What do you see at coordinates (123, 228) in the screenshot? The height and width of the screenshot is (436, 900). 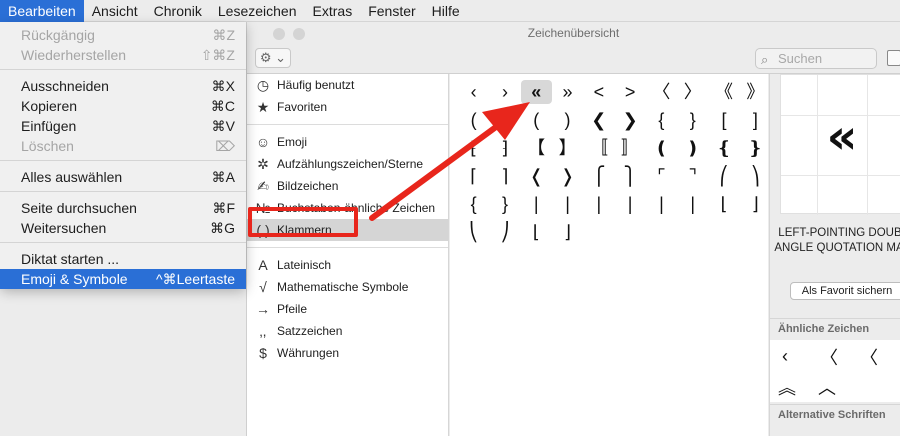 I see `menu-item-8: Weitersuchen ⌘G` at bounding box center [123, 228].